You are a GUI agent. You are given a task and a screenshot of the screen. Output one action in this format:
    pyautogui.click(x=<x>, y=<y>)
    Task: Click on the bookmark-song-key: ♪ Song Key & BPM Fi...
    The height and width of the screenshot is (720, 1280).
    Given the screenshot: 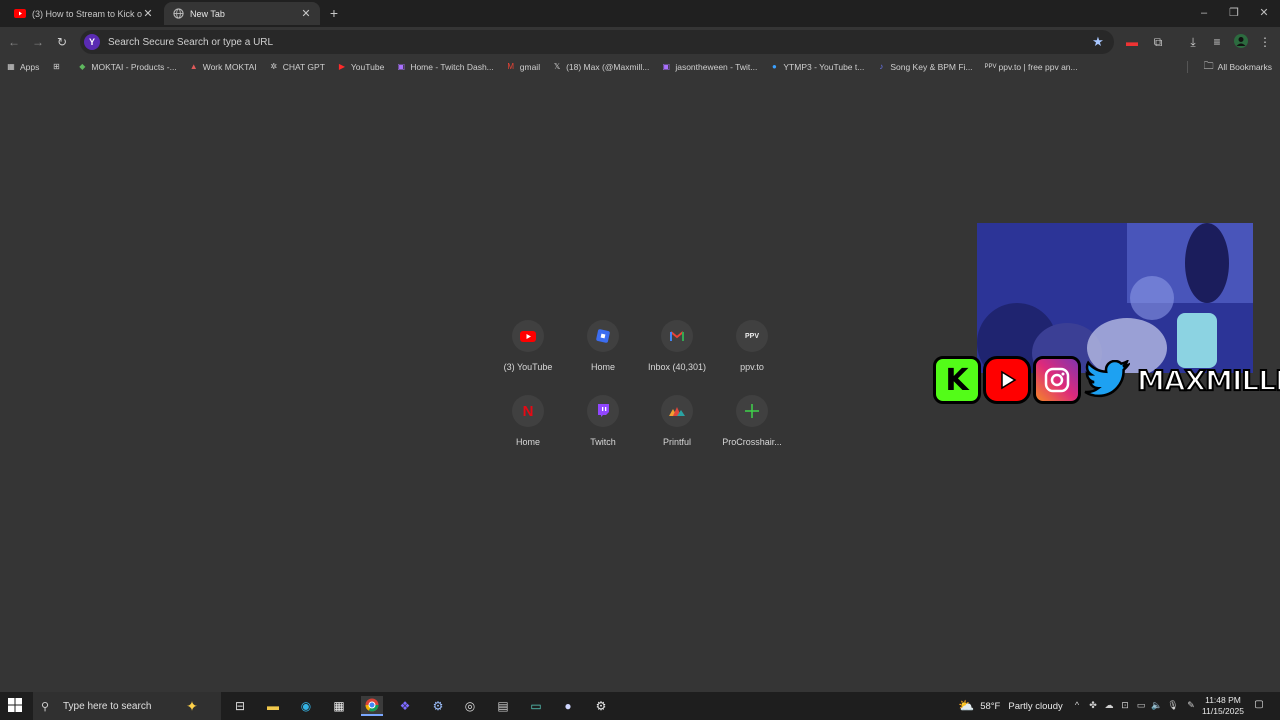 What is the action you would take?
    pyautogui.click(x=924, y=67)
    